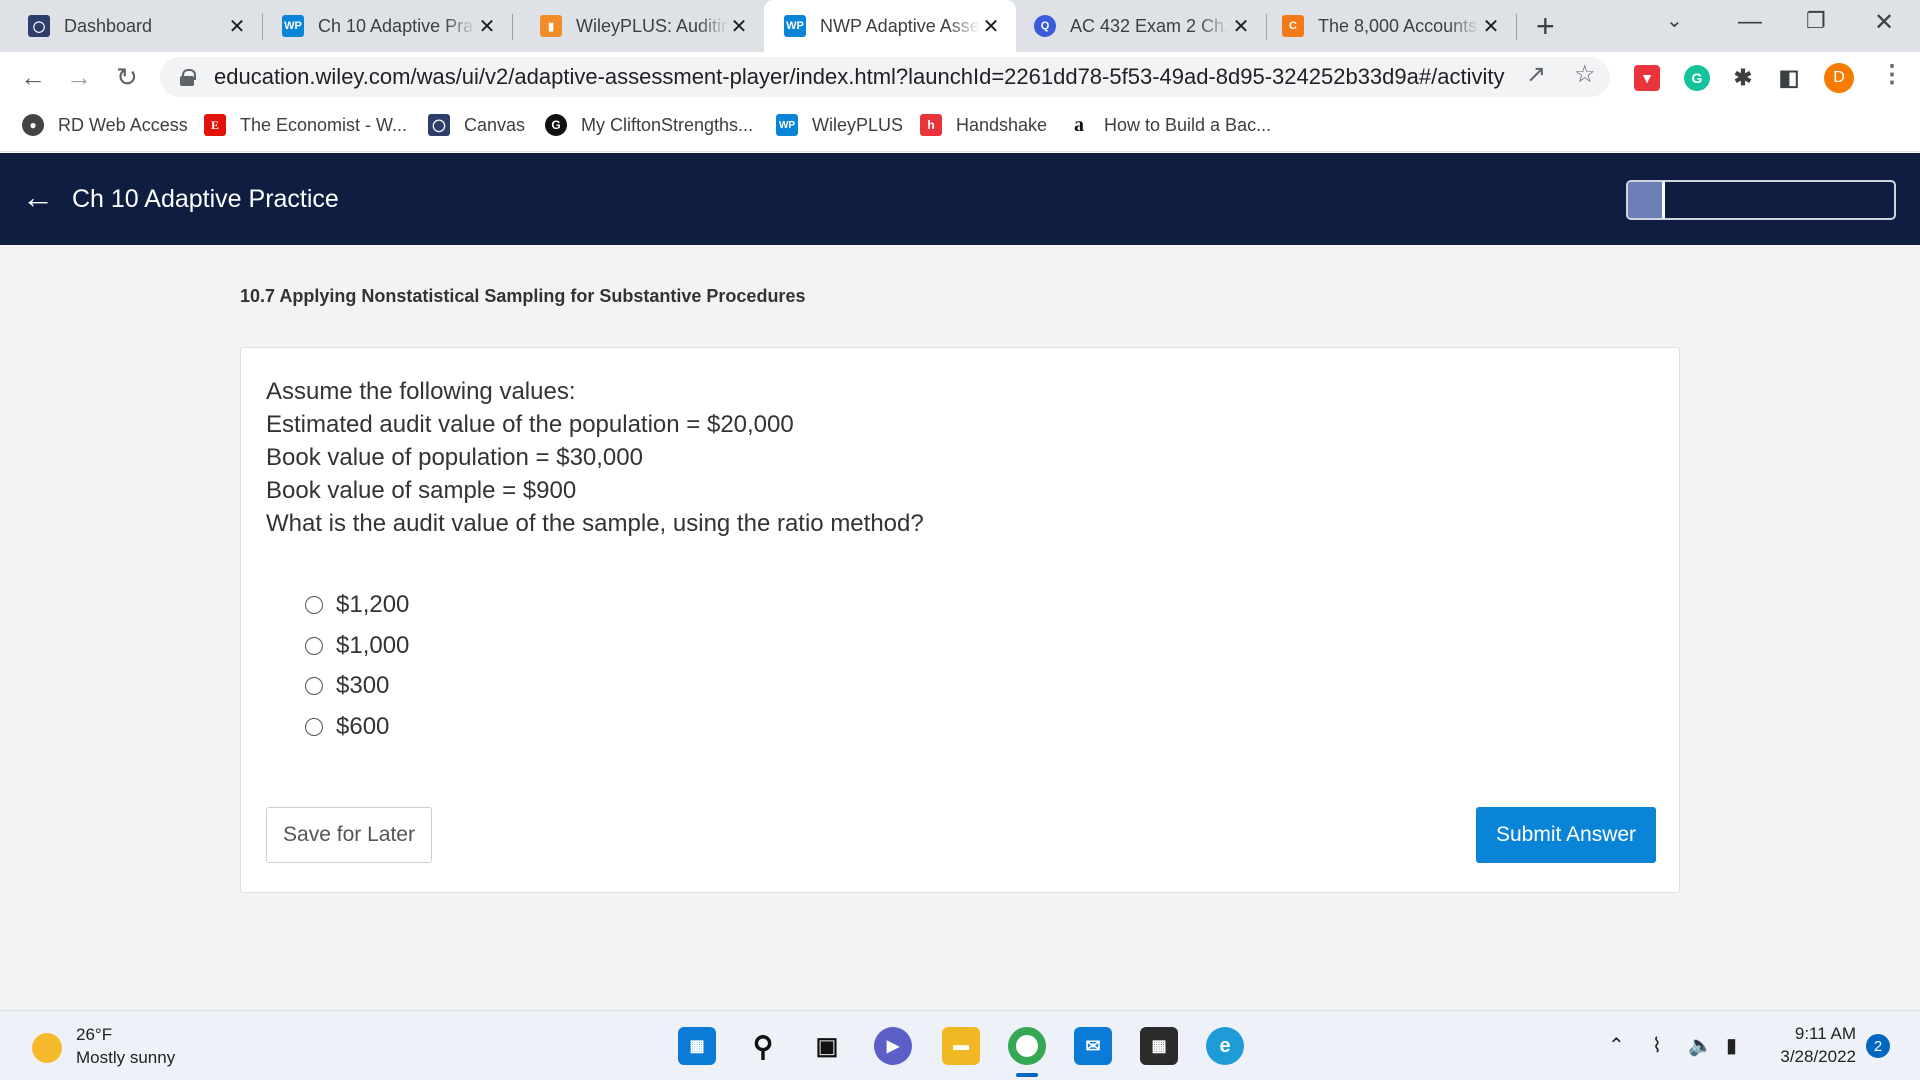  What do you see at coordinates (1647, 200) in the screenshot?
I see `progress-fill` at bounding box center [1647, 200].